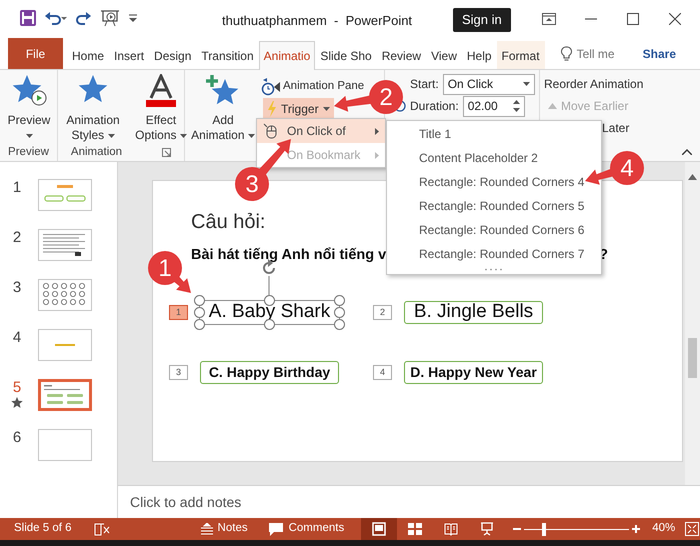 The image size is (700, 546). I want to click on answer-box: D. Happy New Year, so click(473, 372).